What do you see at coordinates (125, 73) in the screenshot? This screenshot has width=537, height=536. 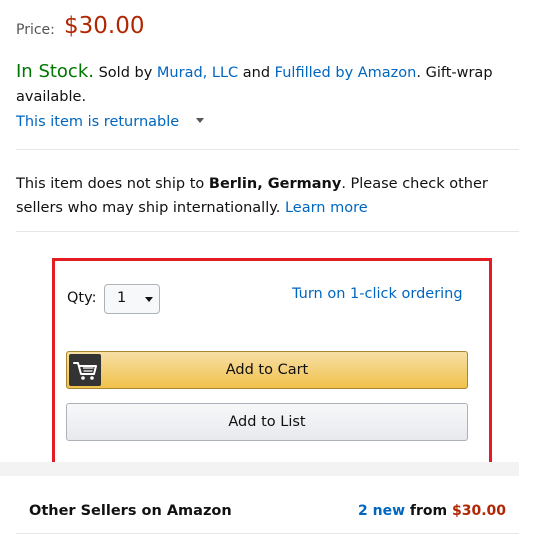 I see `sold-by-label: Sold by` at bounding box center [125, 73].